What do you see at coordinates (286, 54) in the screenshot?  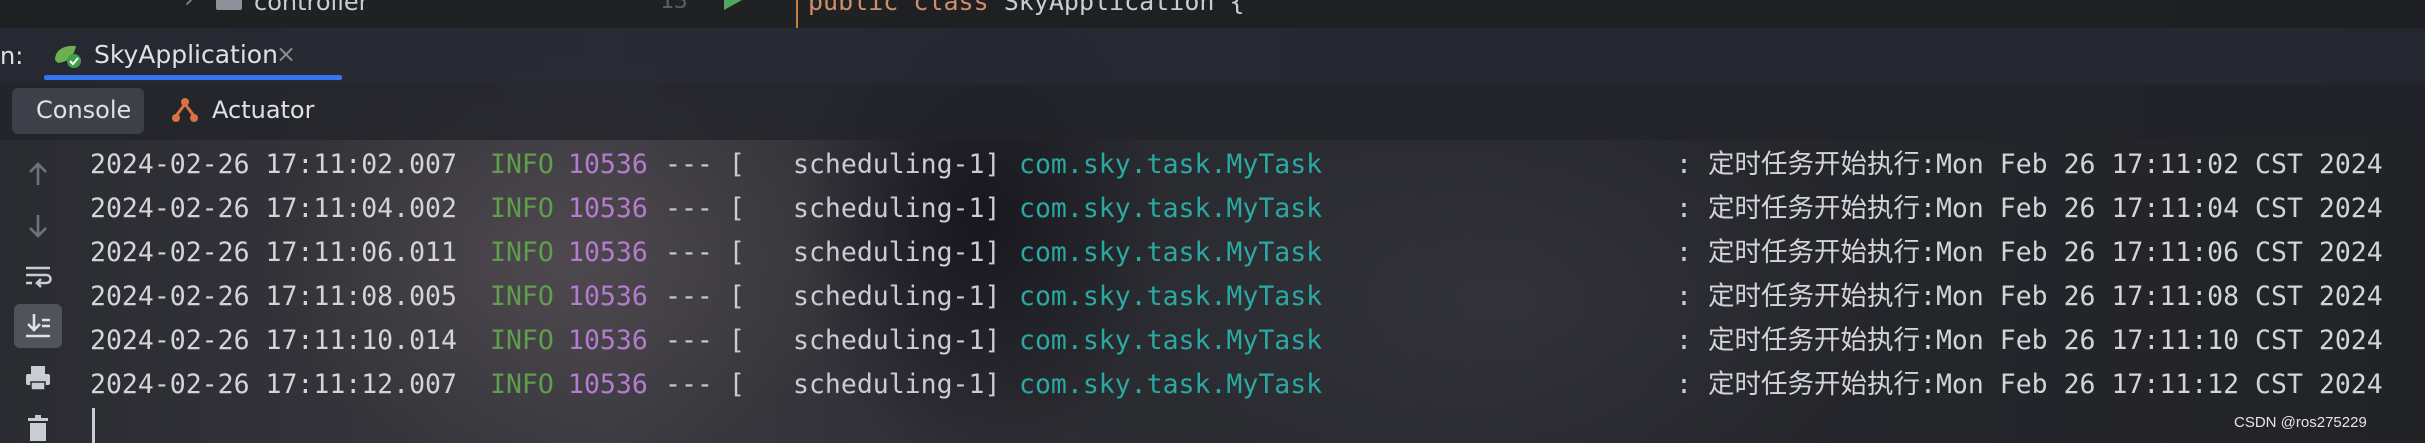 I see `close-icon: ×` at bounding box center [286, 54].